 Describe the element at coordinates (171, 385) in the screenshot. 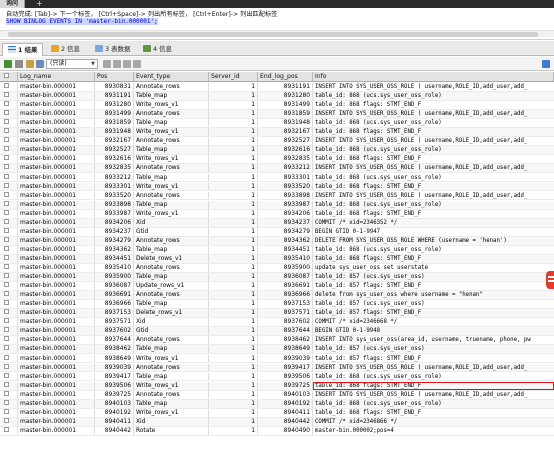

I see `cell-event-type: Write_rows_v1` at that location.